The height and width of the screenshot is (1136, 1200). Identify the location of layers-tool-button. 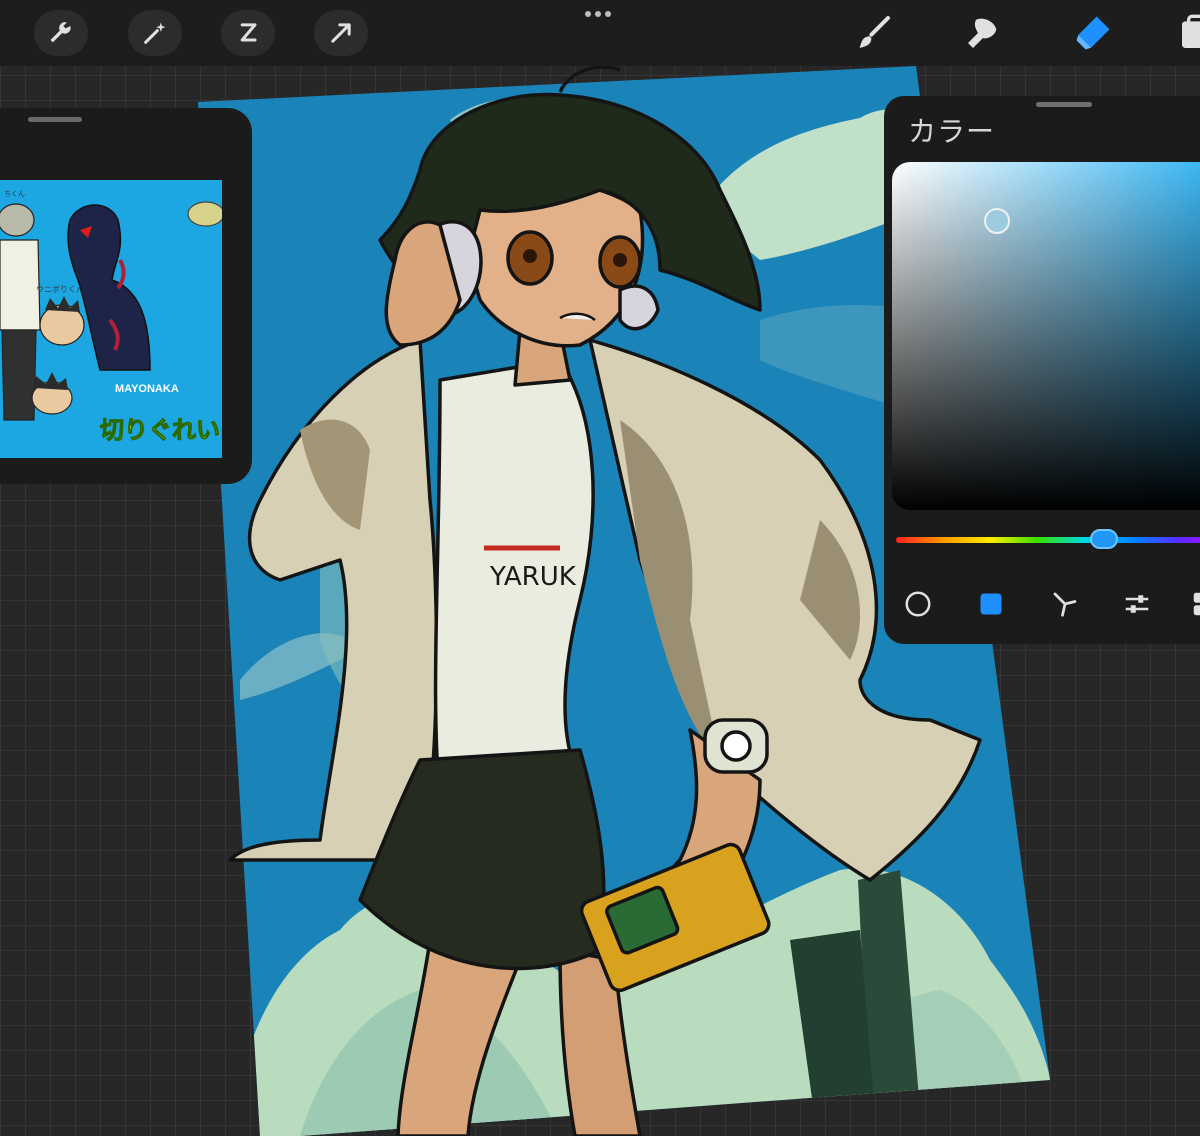
(1185, 33).